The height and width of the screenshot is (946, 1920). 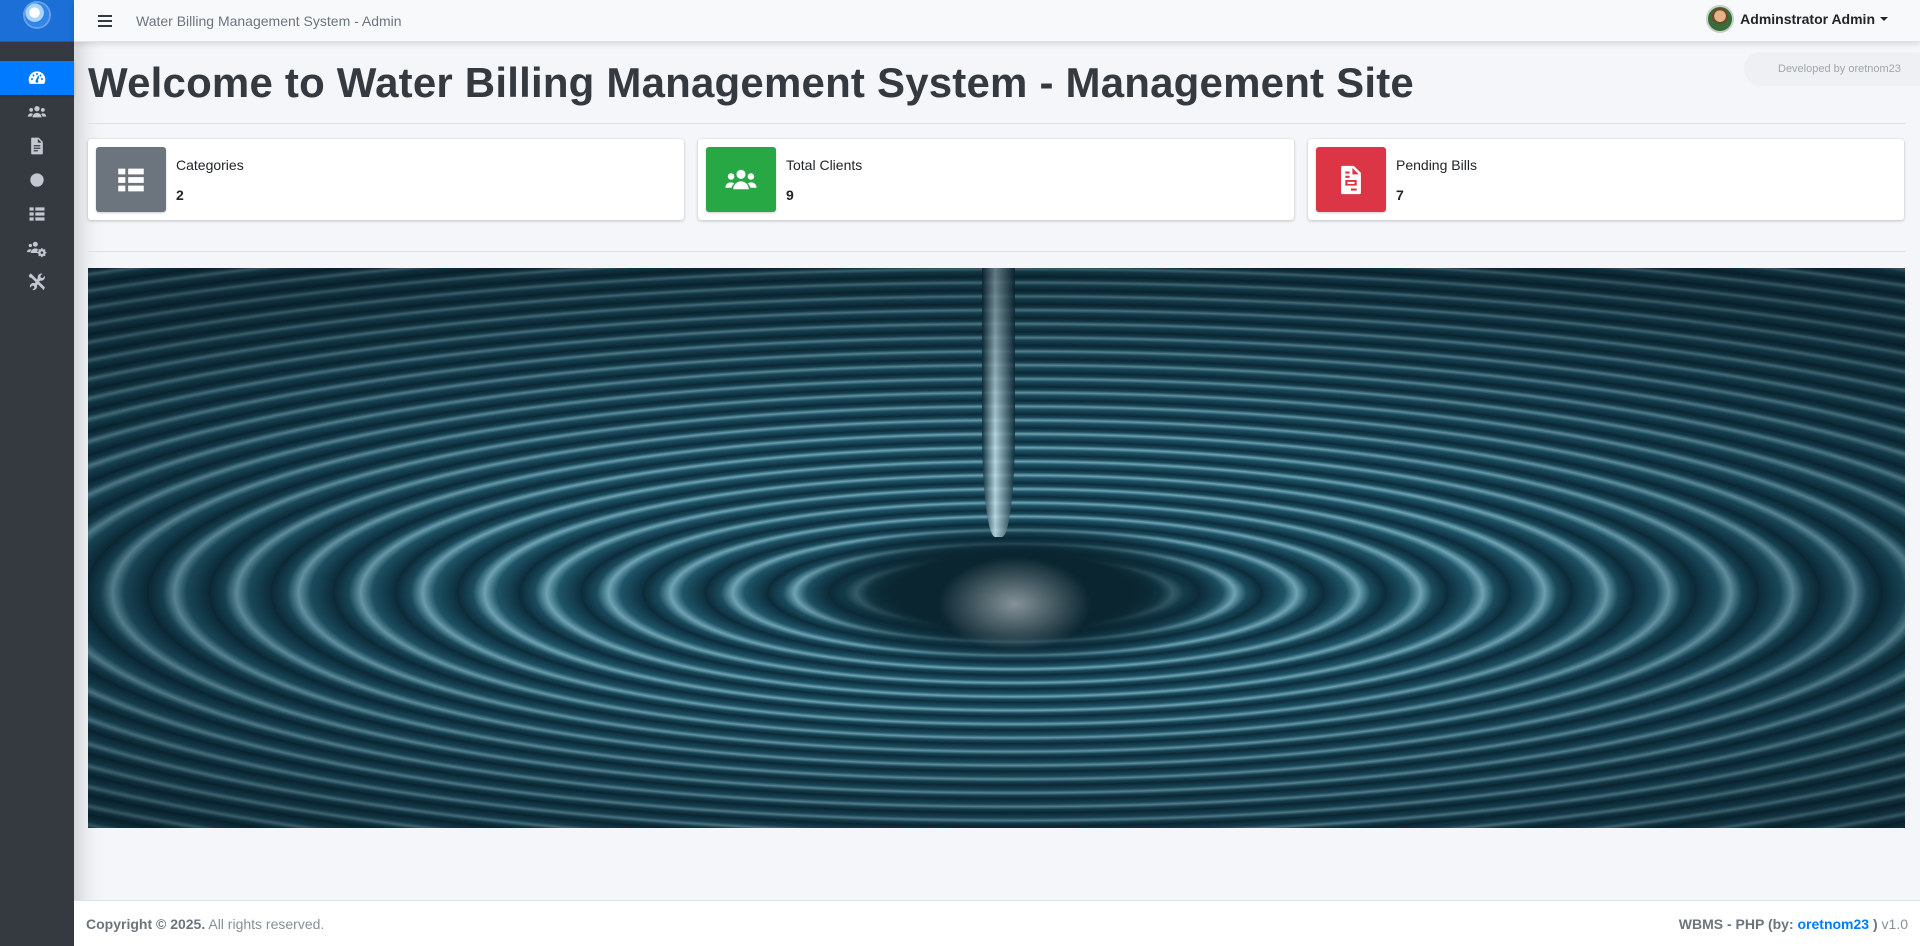 What do you see at coordinates (1436, 164) in the screenshot?
I see `card-label: Pending Bills` at bounding box center [1436, 164].